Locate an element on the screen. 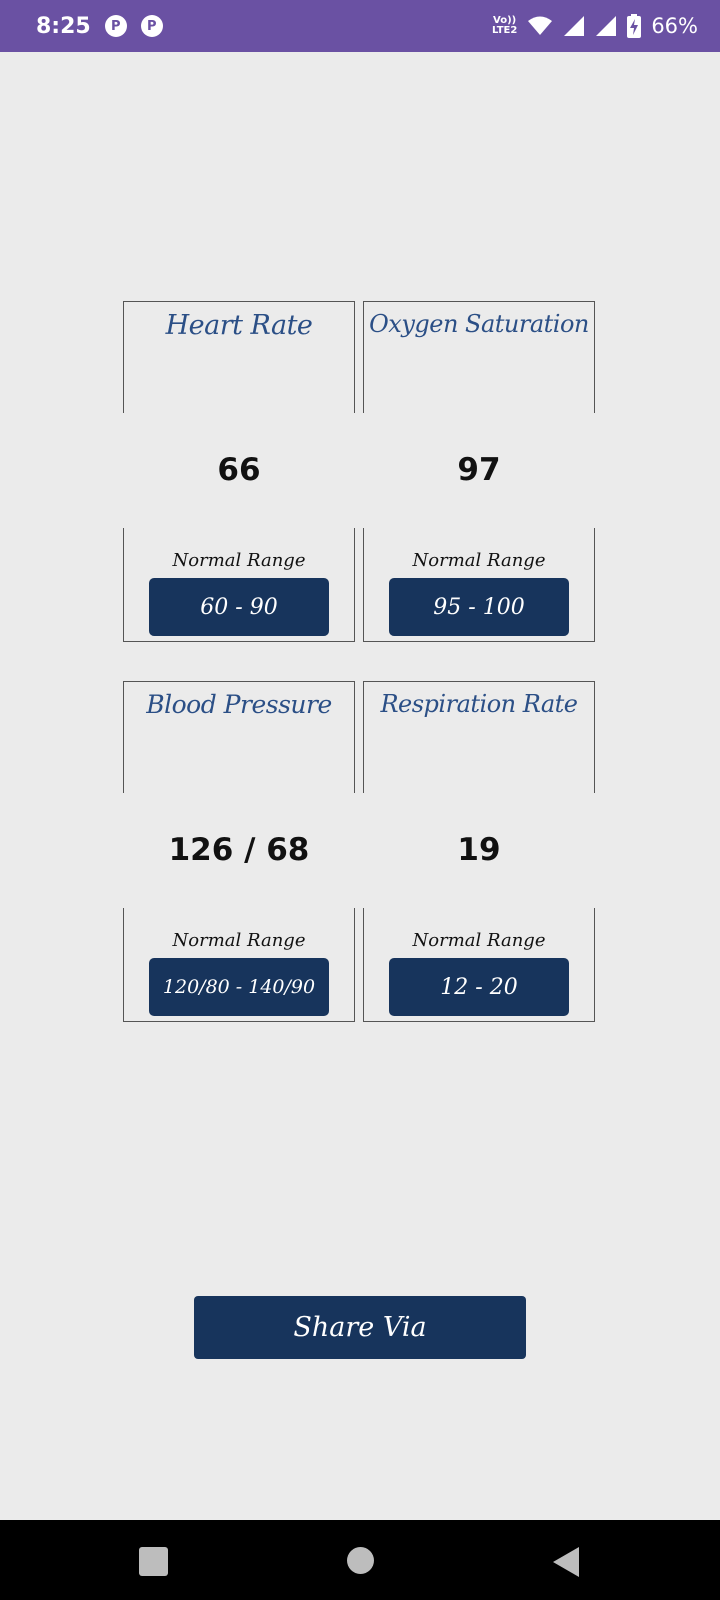  status-time: 8:25 is located at coordinates (63, 26).